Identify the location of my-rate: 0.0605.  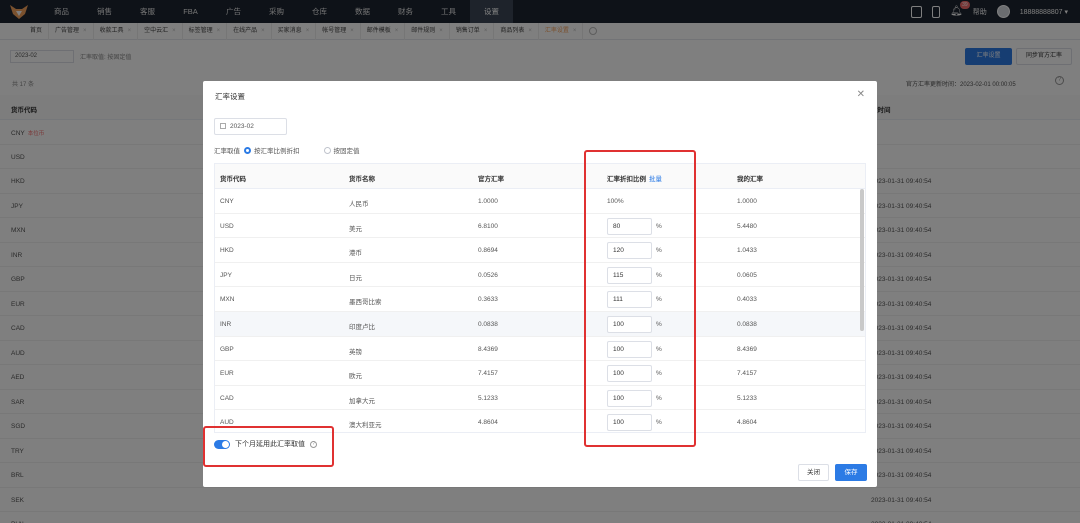
(747, 275).